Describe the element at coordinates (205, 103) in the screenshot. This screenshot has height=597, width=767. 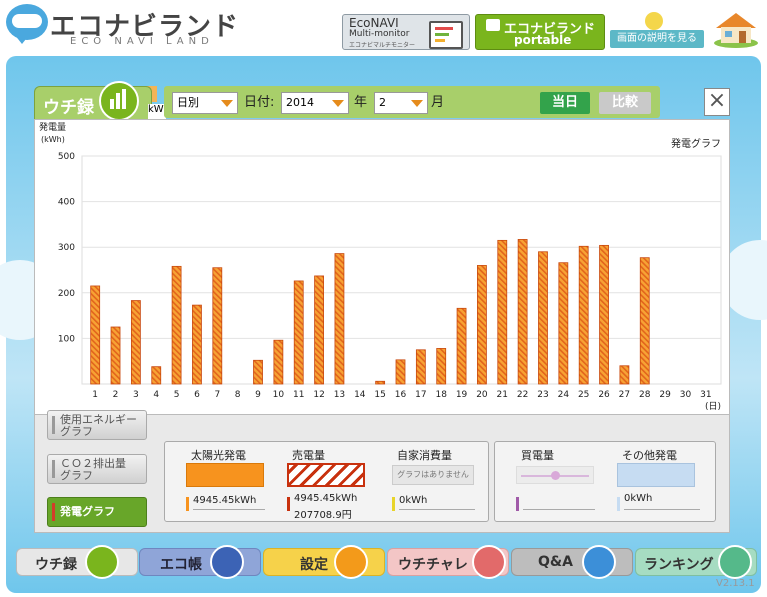
I see `mode-select: 日別` at that location.